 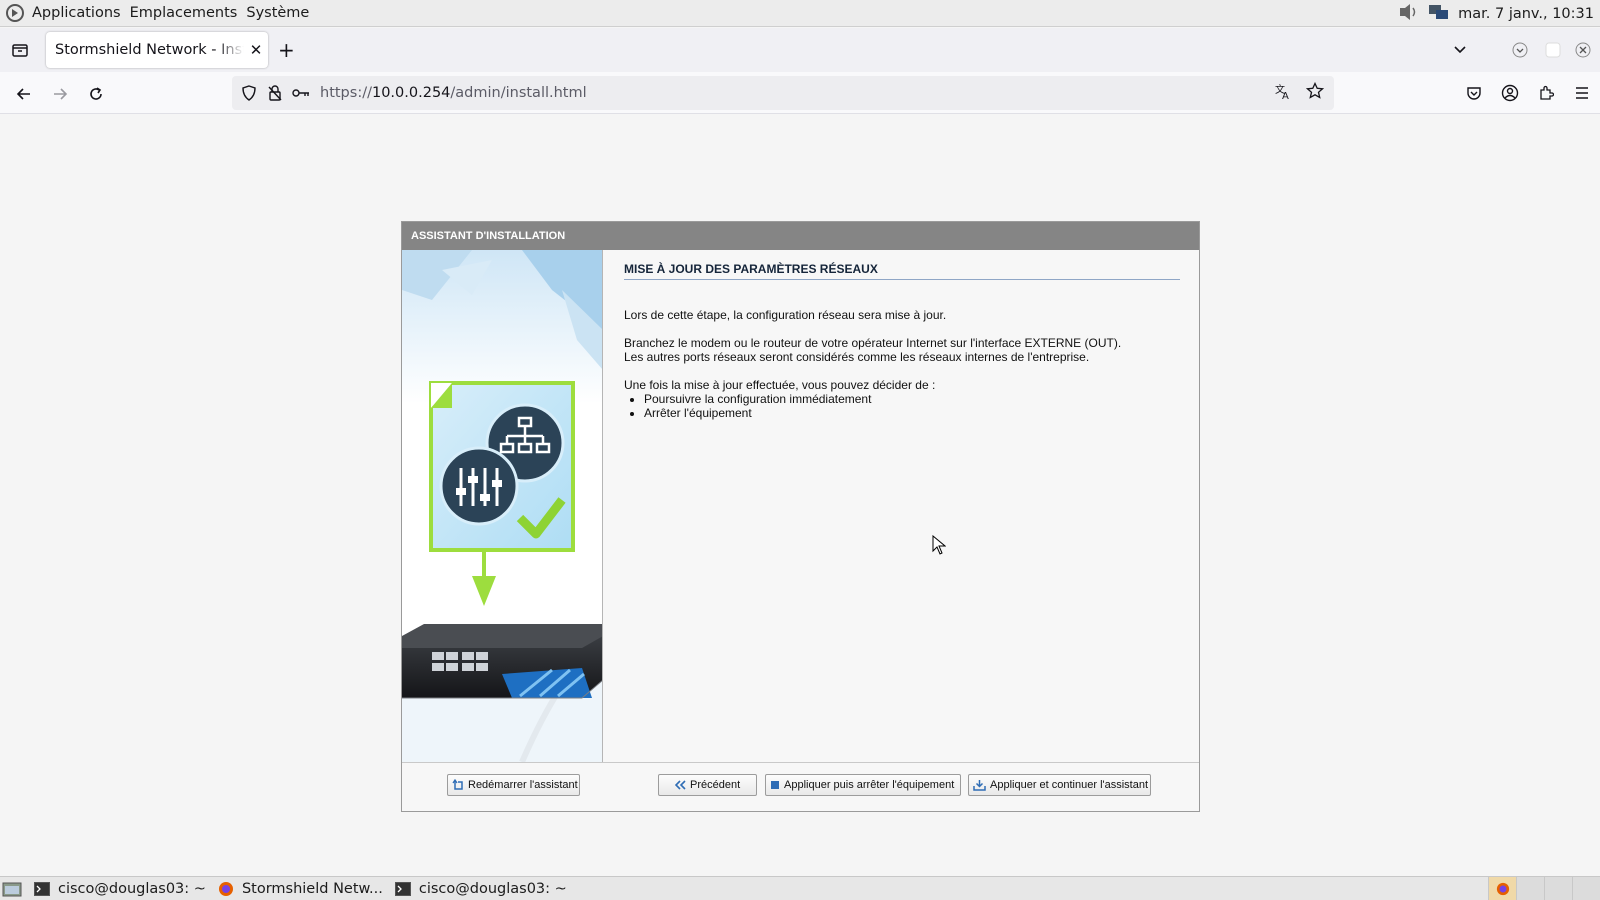 I want to click on account-icon, so click(x=1510, y=93).